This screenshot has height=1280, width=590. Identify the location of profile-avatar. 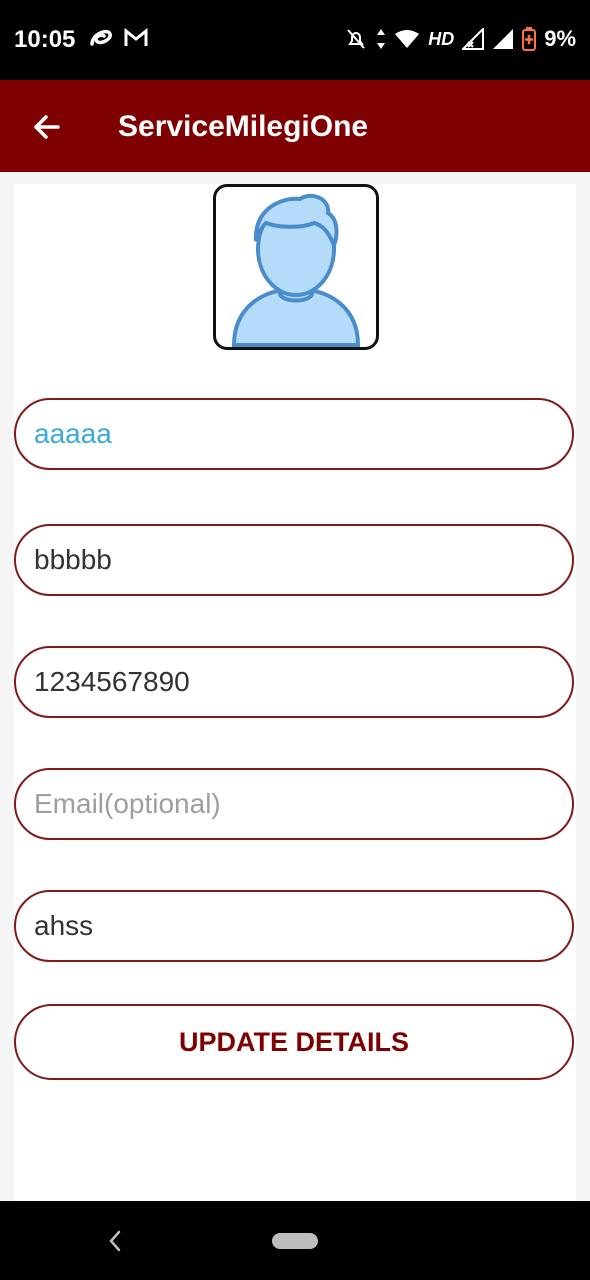
(296, 267).